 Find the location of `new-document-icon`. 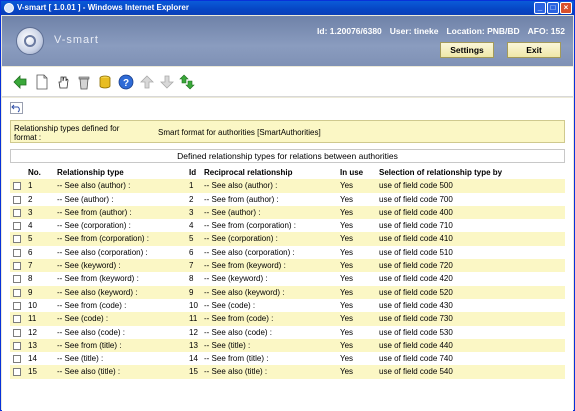

new-document-icon is located at coordinates (42, 82).